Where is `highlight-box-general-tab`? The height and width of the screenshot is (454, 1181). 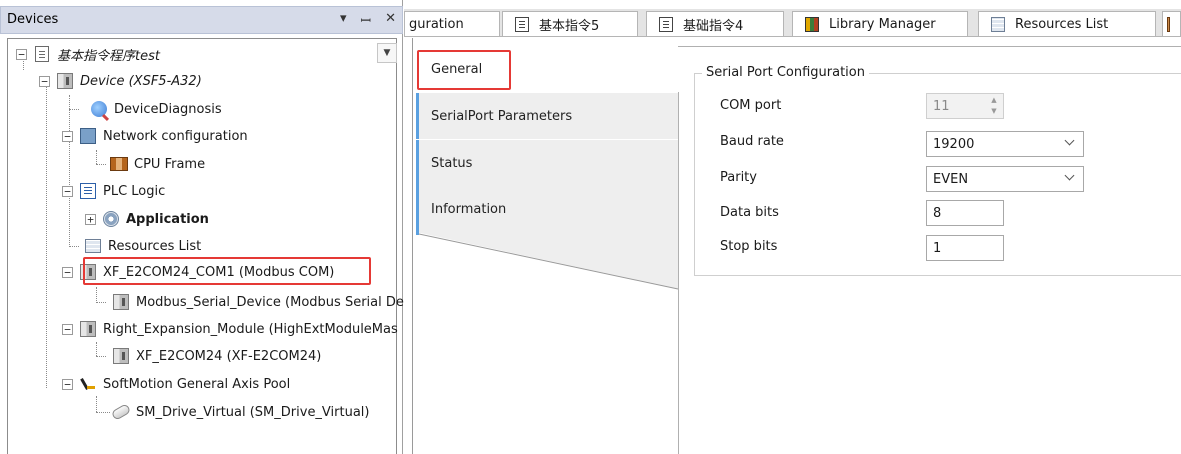 highlight-box-general-tab is located at coordinates (464, 70).